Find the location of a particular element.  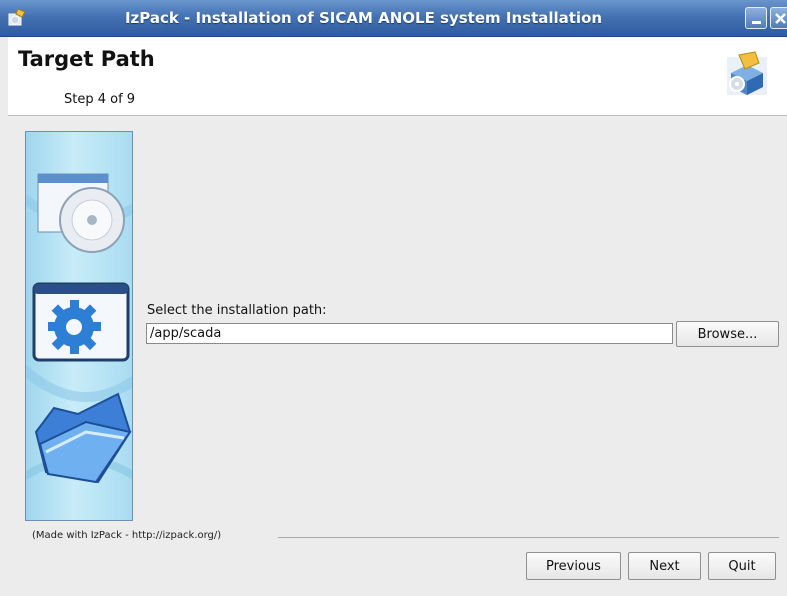

gear-window-icon is located at coordinates (81, 322).